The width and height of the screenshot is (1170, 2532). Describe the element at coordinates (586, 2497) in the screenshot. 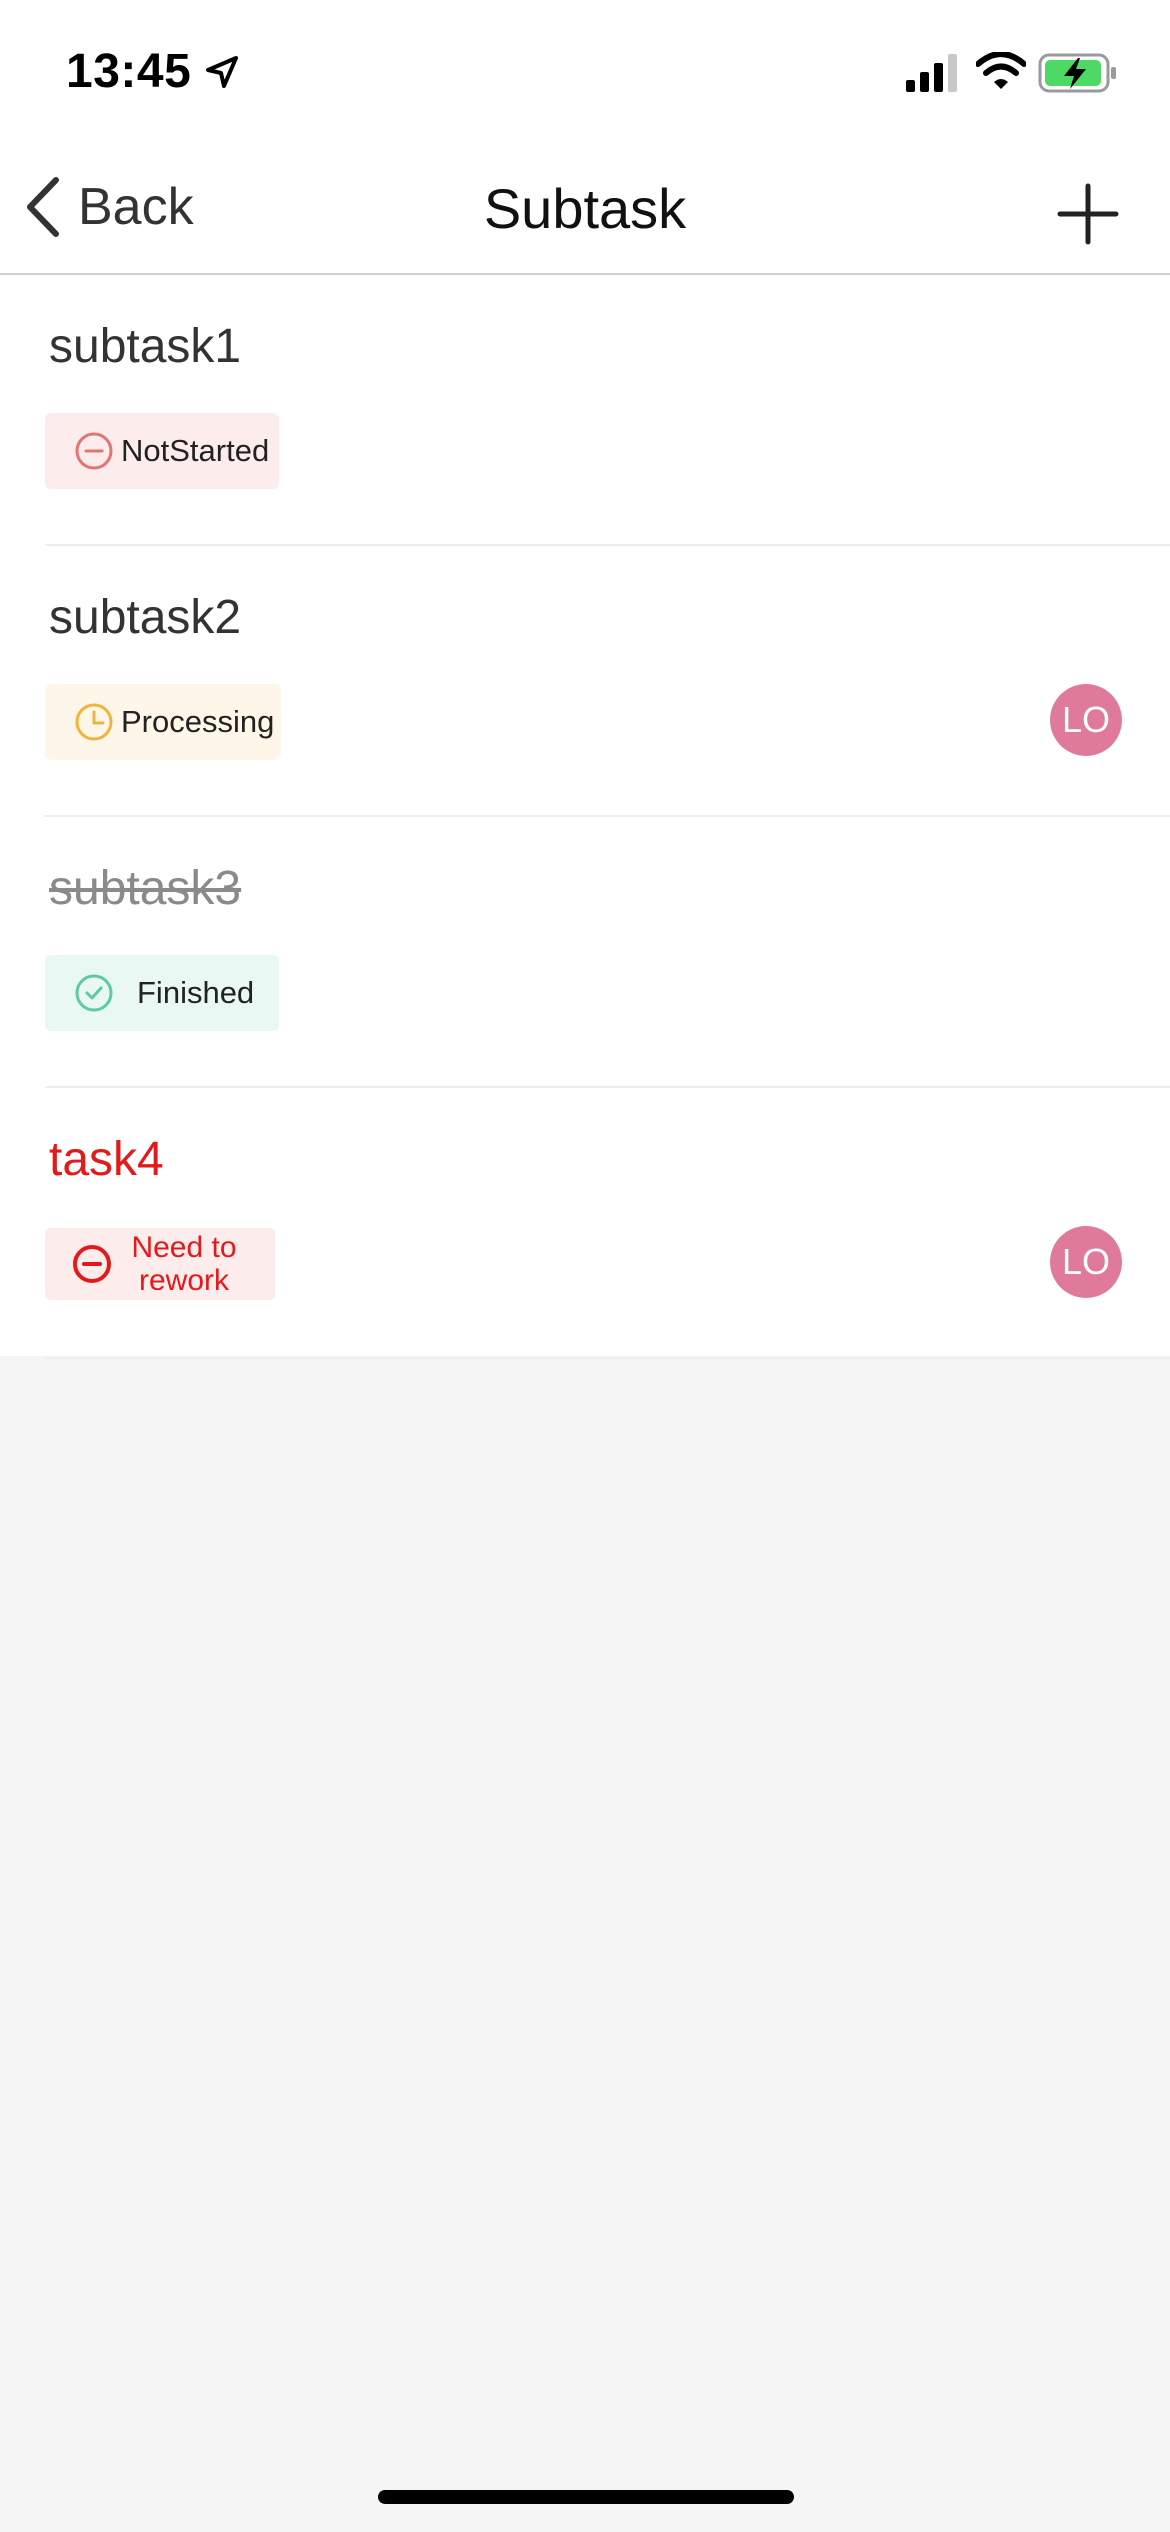

I see `home-indicator` at that location.